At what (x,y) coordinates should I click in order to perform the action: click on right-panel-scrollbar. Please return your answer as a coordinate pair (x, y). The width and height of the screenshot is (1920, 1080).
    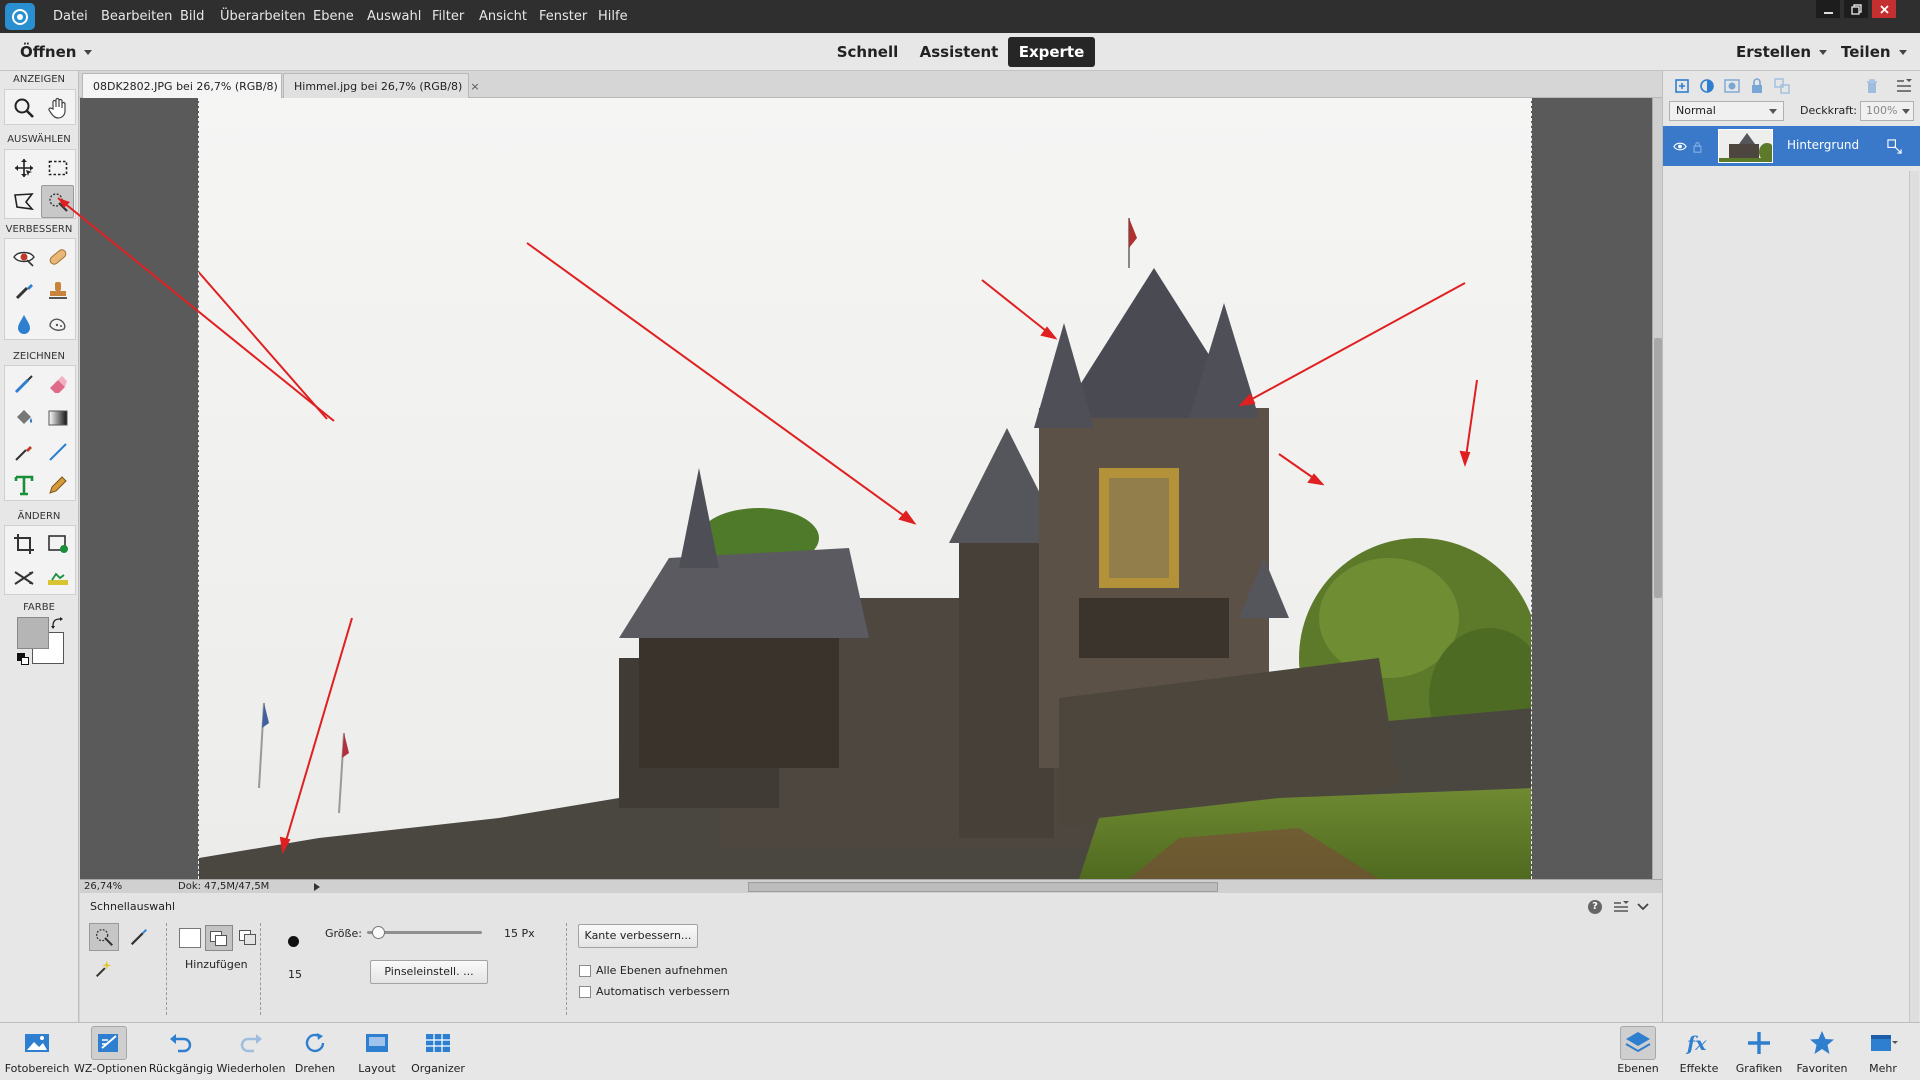
    Looking at the image, I should click on (1914, 625).